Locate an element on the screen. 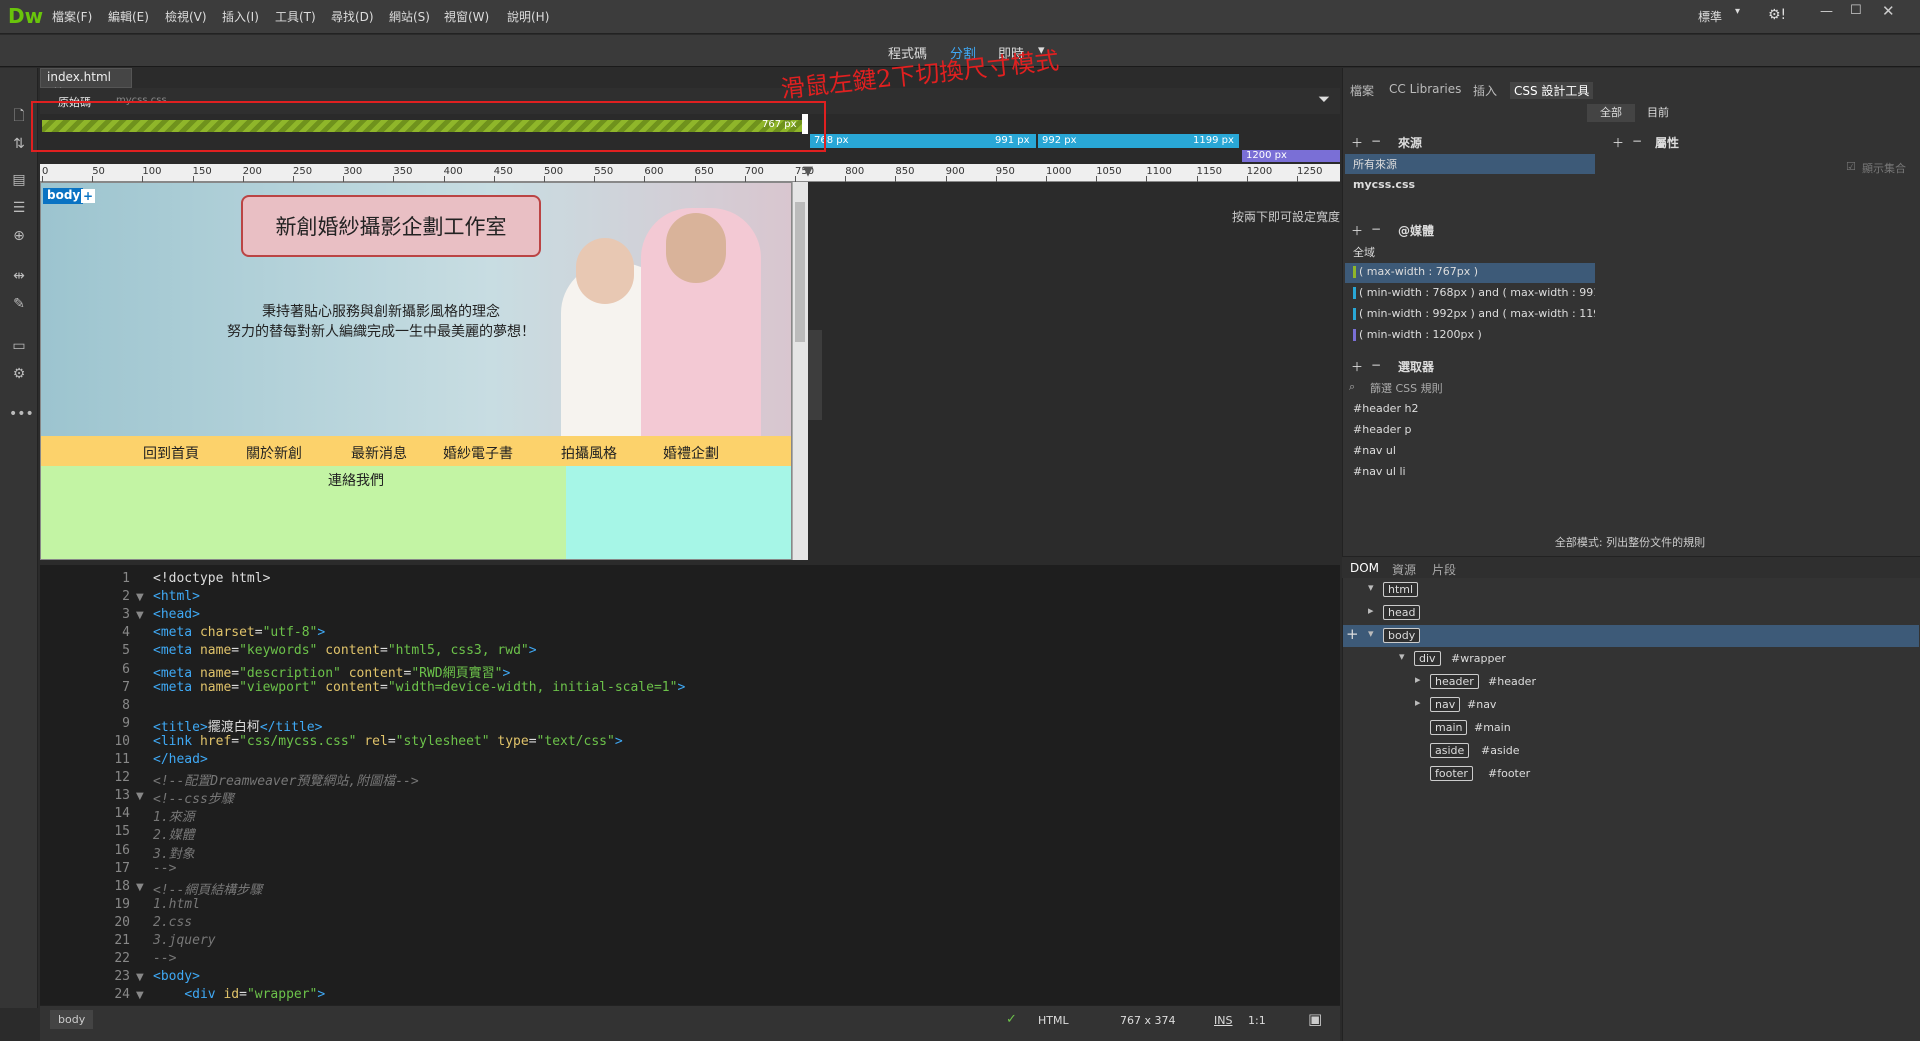 This screenshot has width=1920, height=1041. chevron-down-icon: ▾ is located at coordinates (1737, 11).